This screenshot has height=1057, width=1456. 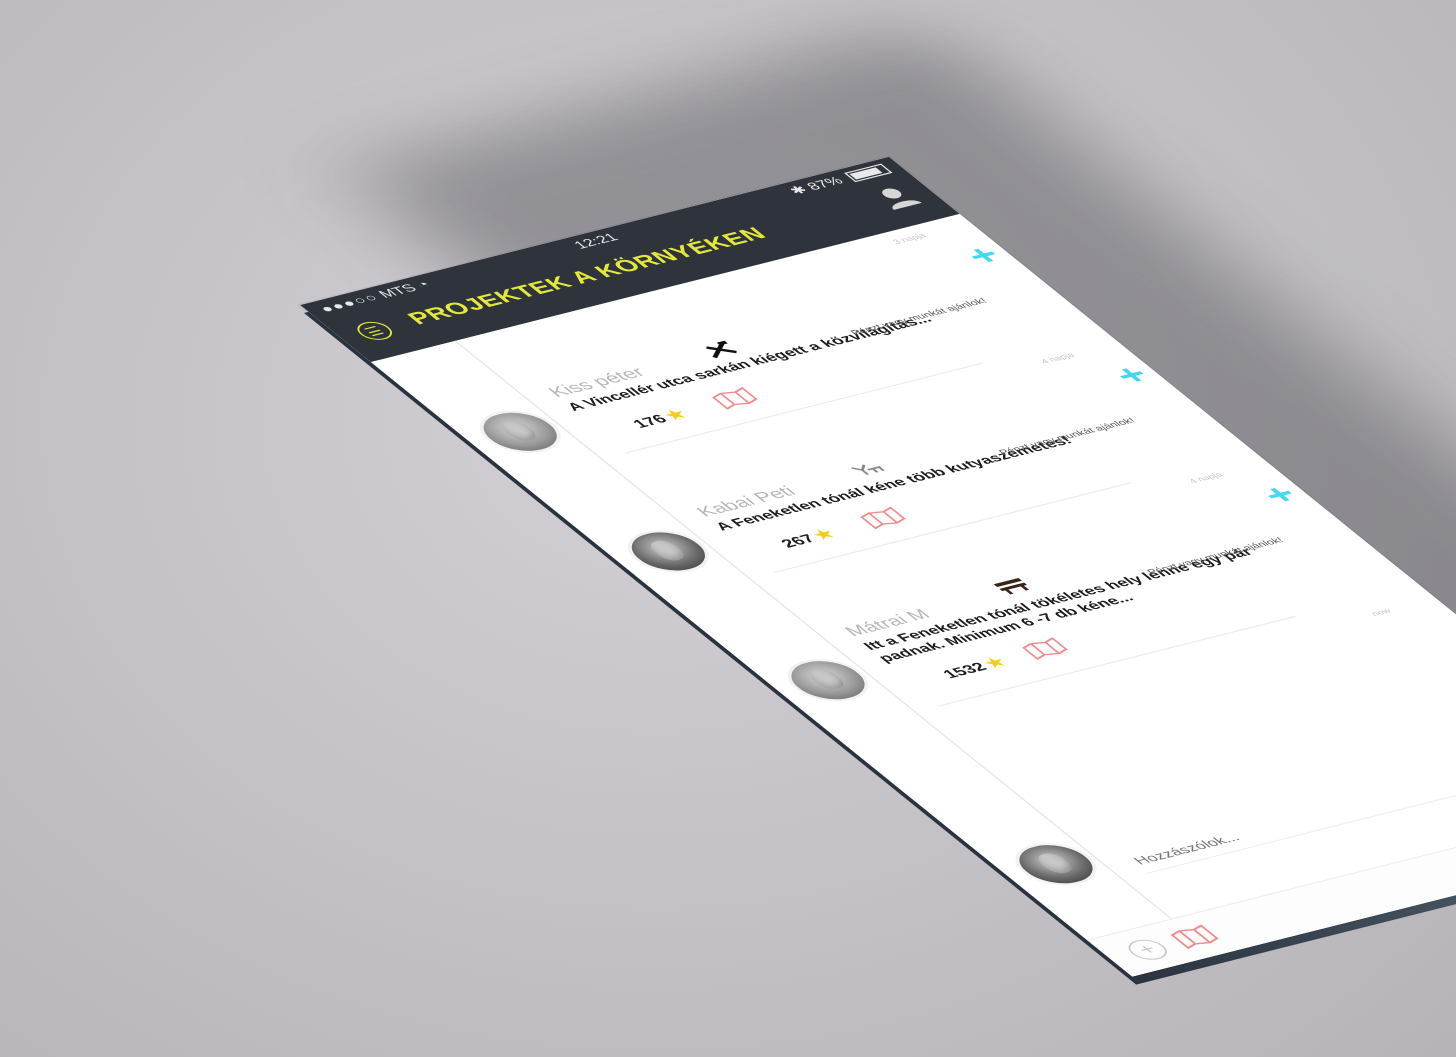 What do you see at coordinates (868, 173) in the screenshot?
I see `battery-icon` at bounding box center [868, 173].